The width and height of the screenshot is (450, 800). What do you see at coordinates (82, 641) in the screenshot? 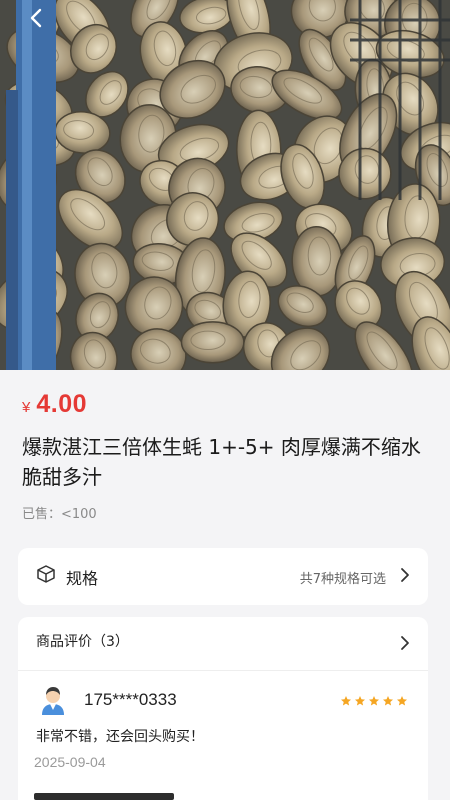
I see `reviews-header: 商品评价（3）` at bounding box center [82, 641].